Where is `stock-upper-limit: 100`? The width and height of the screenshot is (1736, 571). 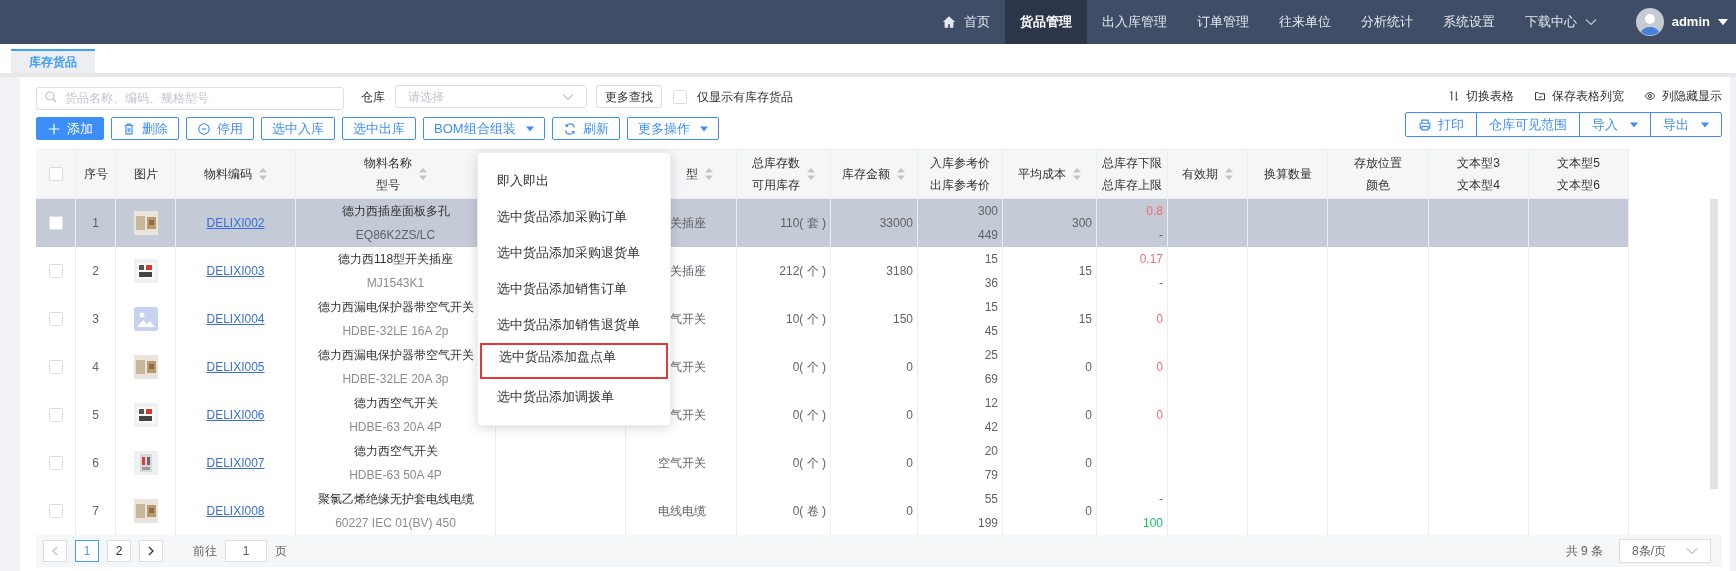 stock-upper-limit: 100 is located at coordinates (1152, 523).